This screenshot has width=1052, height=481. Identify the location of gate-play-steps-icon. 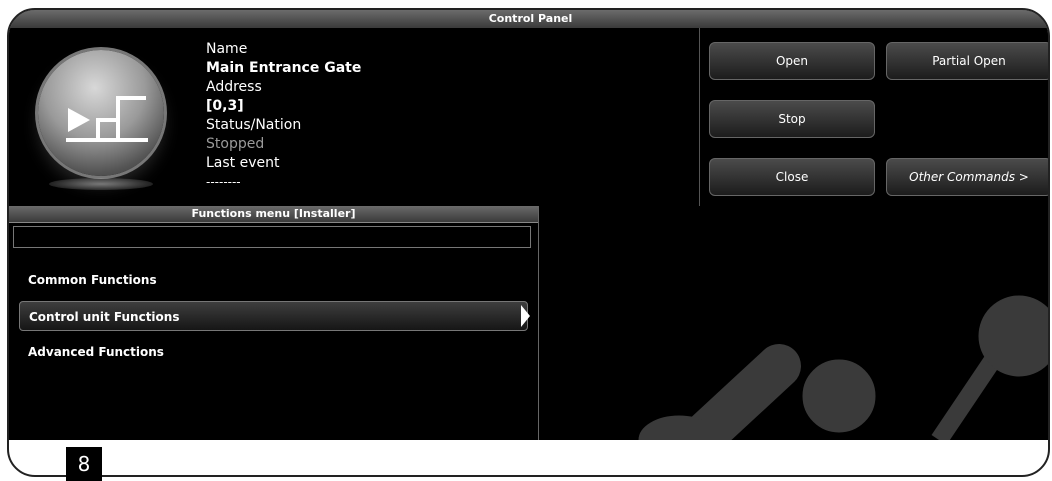
(101, 113).